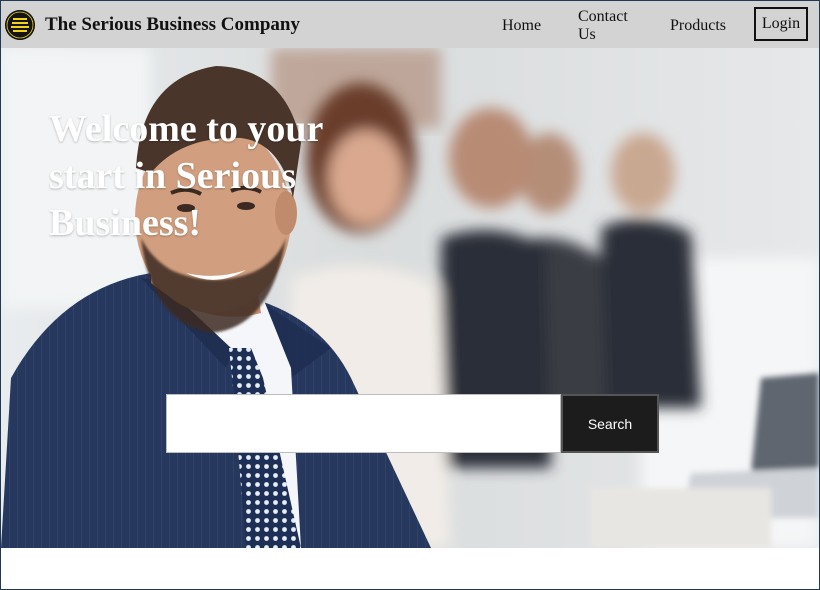 Image resolution: width=820 pixels, height=590 pixels. I want to click on nav-contact-link: Contact Us, so click(609, 26).